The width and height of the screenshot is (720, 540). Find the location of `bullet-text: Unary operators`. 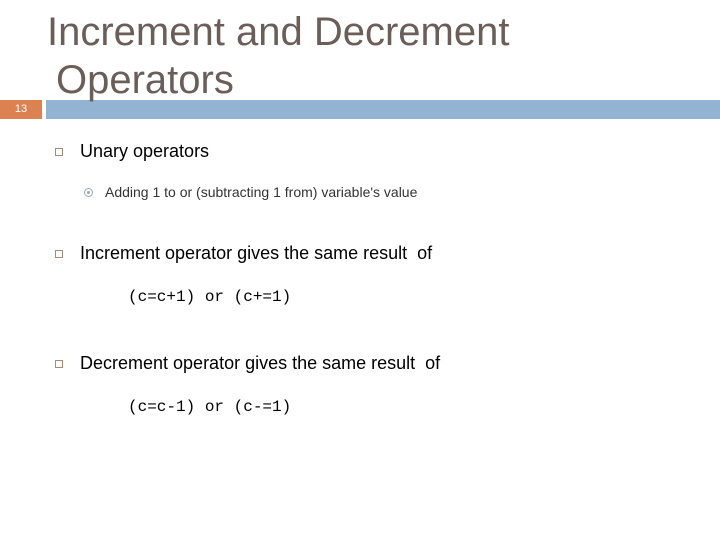

bullet-text: Unary operators is located at coordinates (145, 151).